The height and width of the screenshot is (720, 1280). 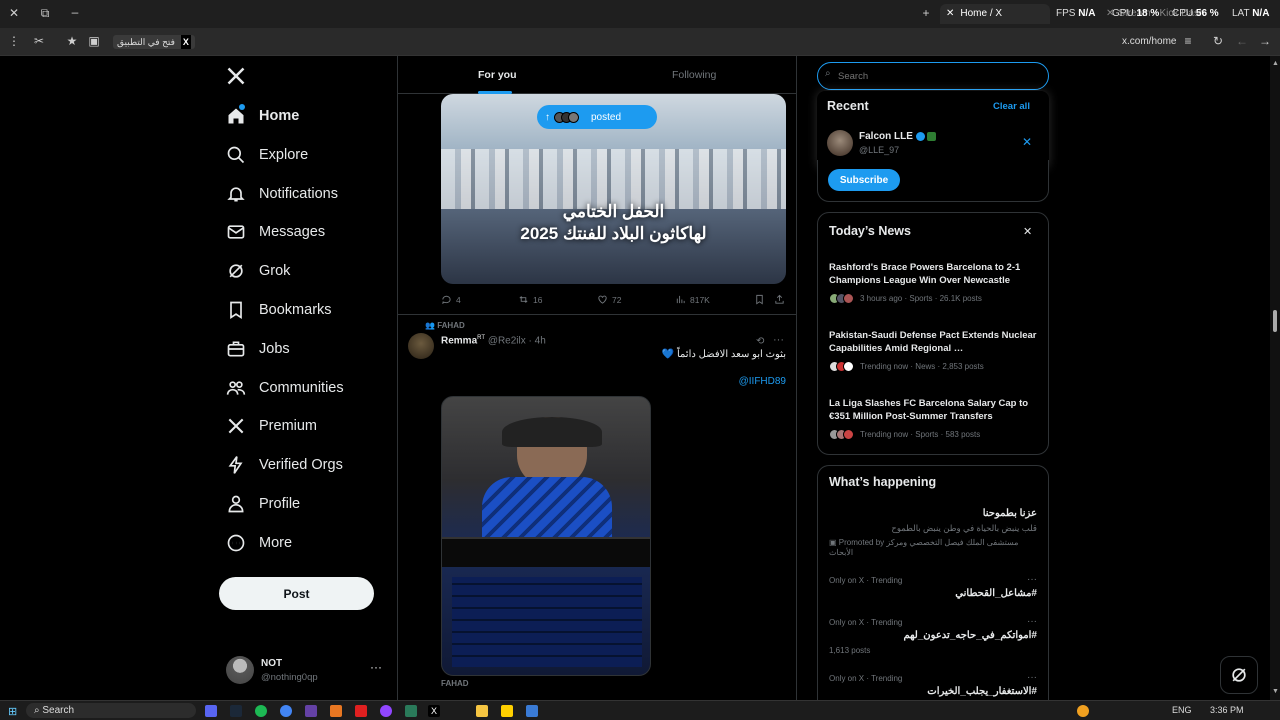 I want to click on avatar, so click(x=840, y=143).